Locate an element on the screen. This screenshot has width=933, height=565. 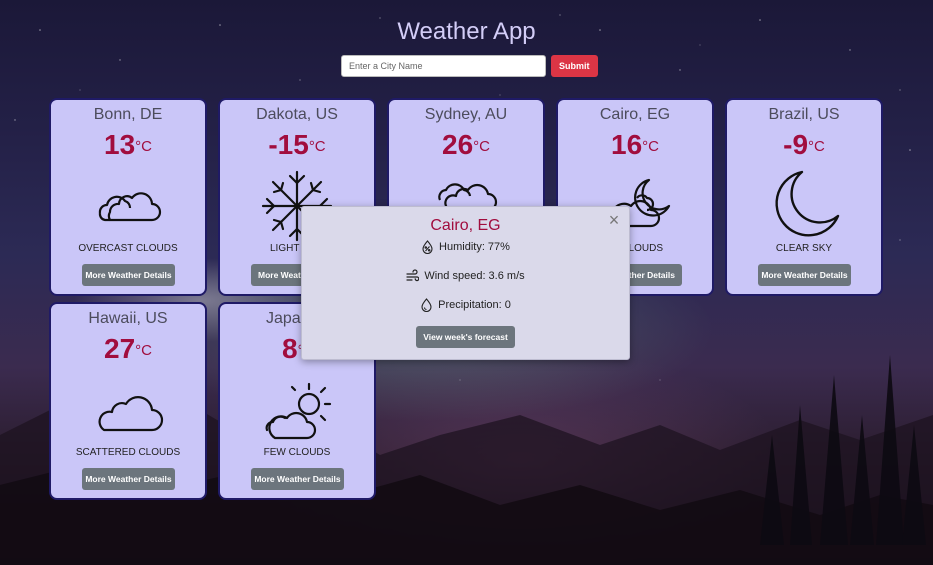
close-icon: × is located at coordinates (614, 220).